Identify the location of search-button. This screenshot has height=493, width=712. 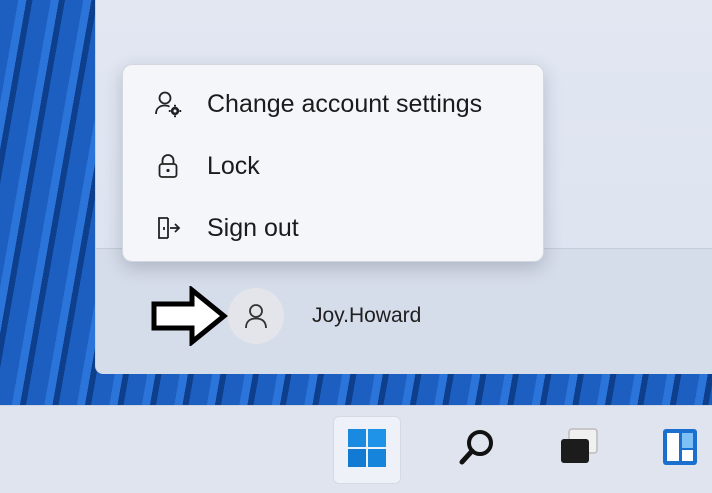
(477, 449).